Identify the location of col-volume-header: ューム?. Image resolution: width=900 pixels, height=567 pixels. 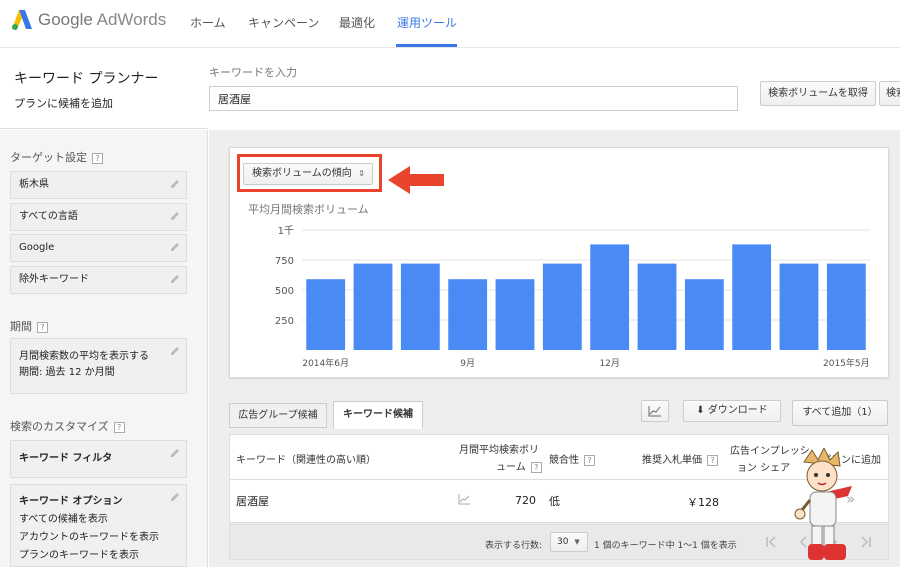
(519, 465).